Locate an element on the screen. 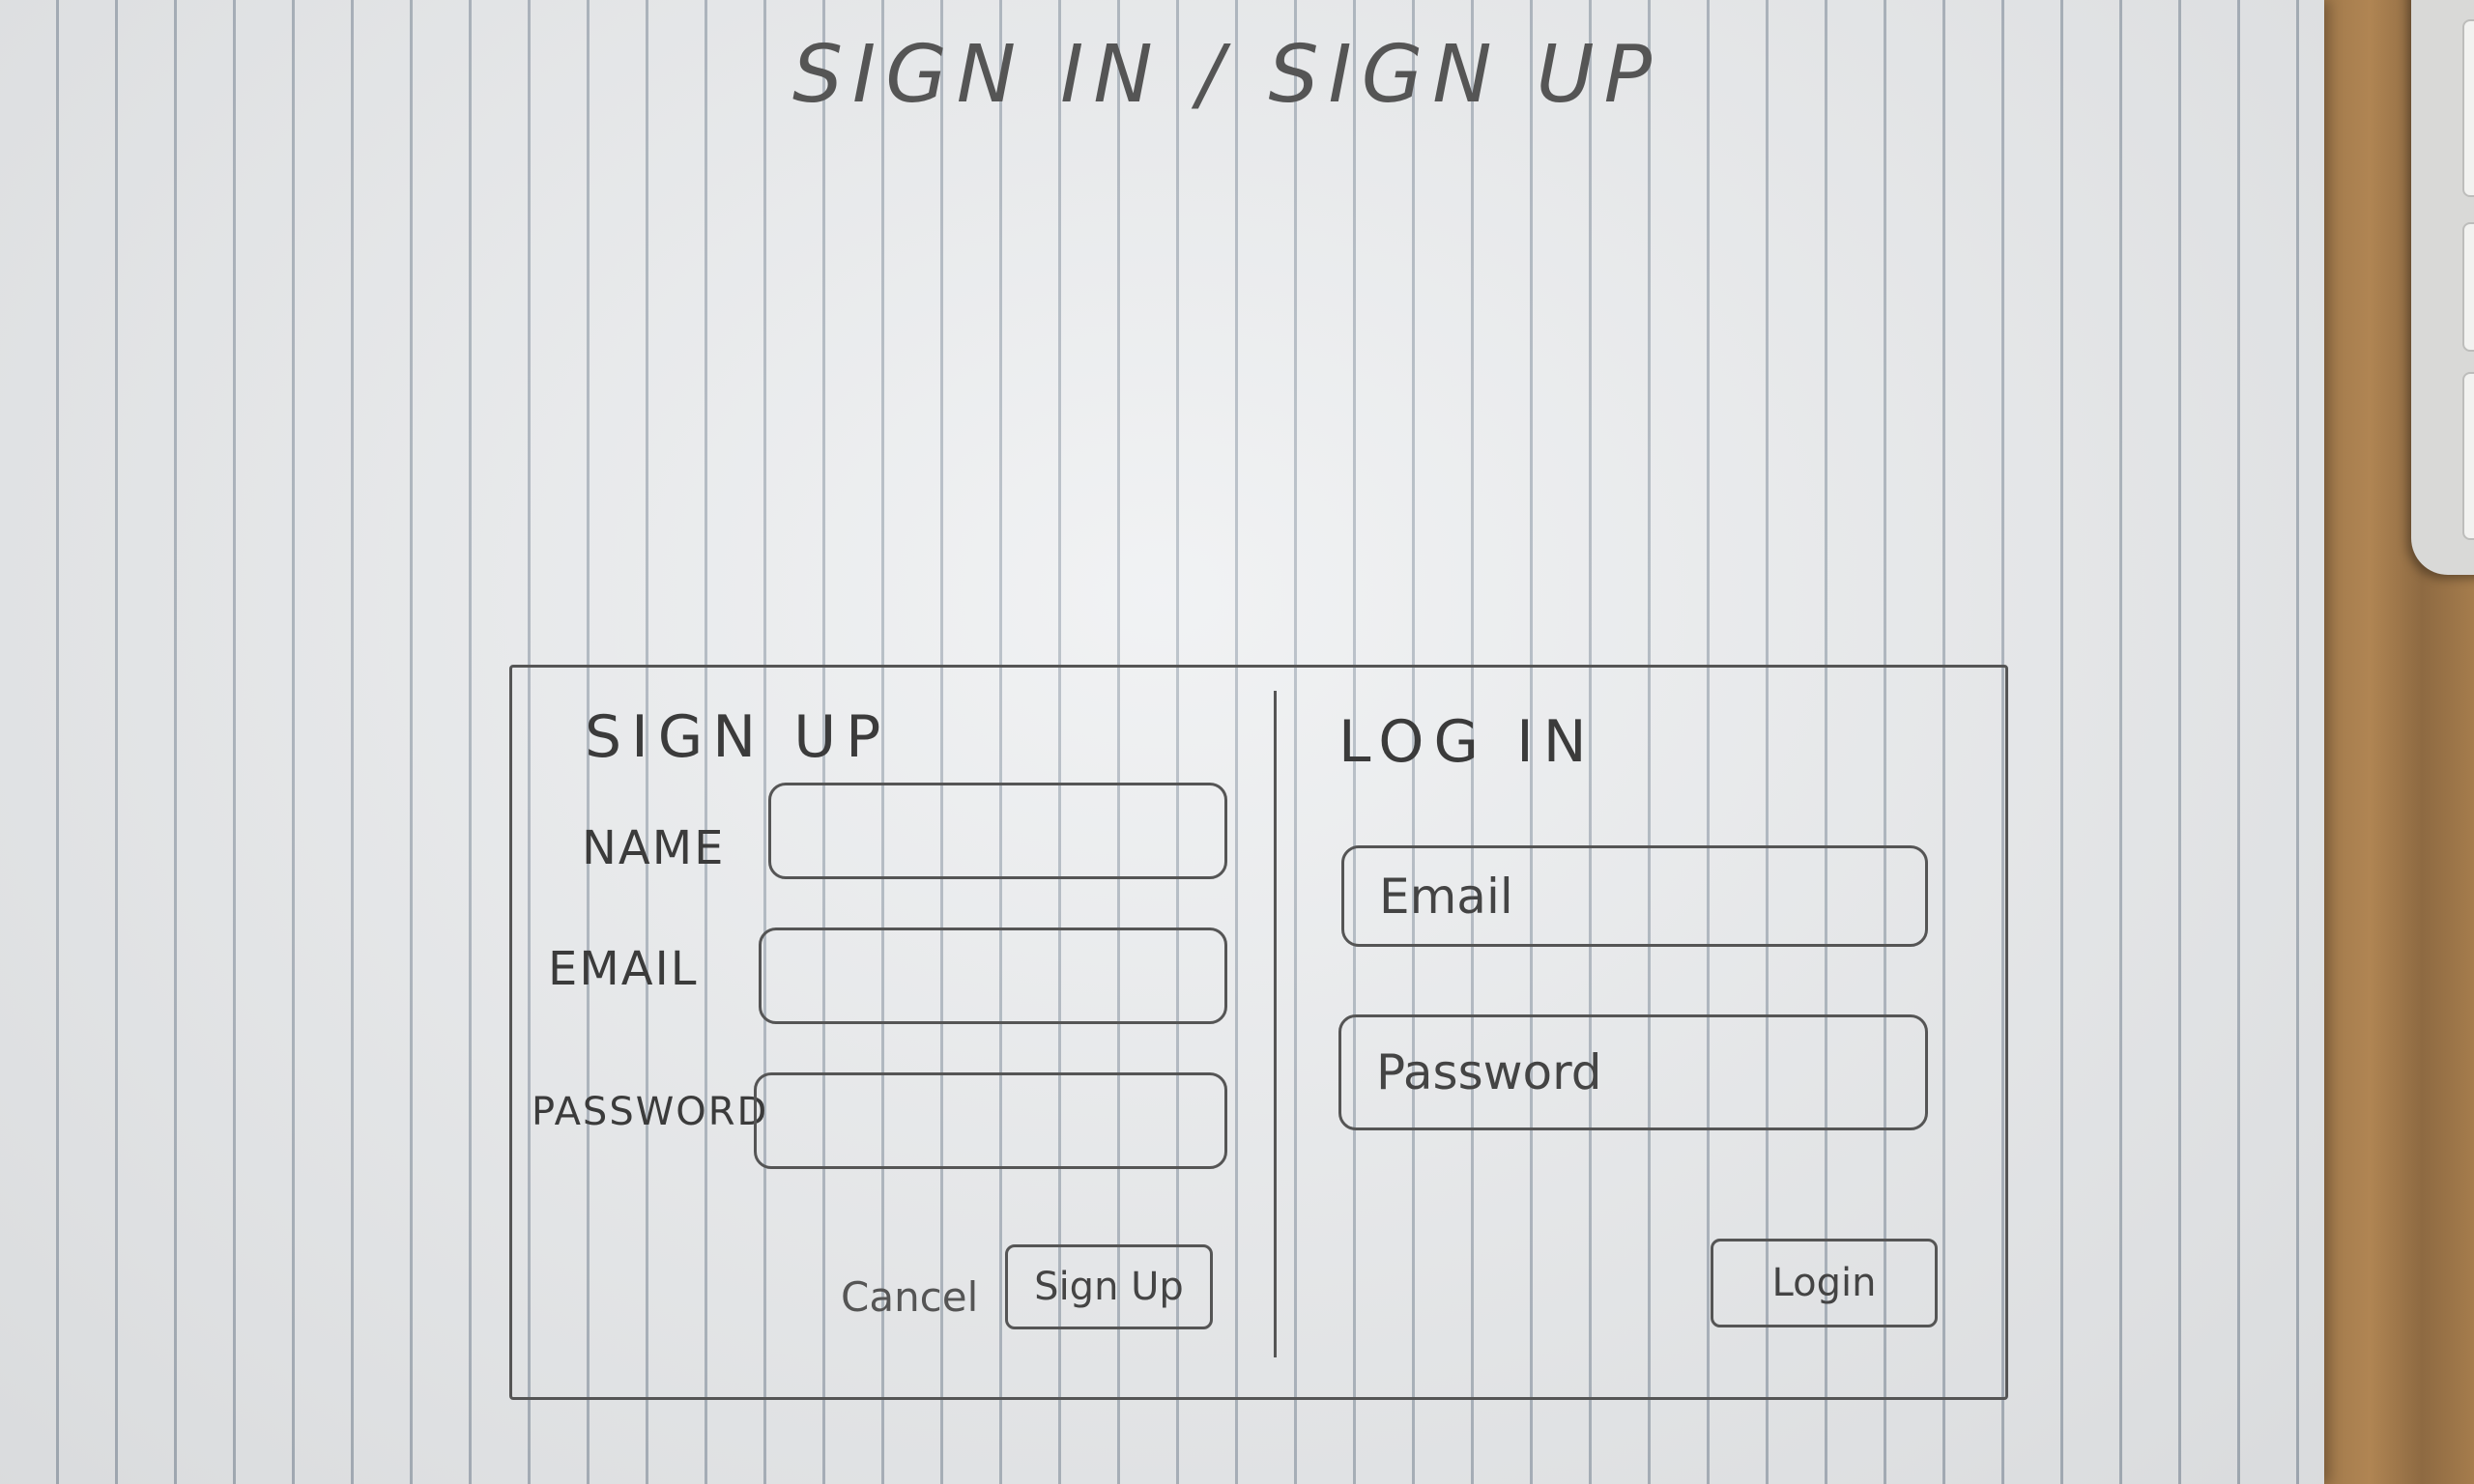  email-label: EMAIL is located at coordinates (623, 969).